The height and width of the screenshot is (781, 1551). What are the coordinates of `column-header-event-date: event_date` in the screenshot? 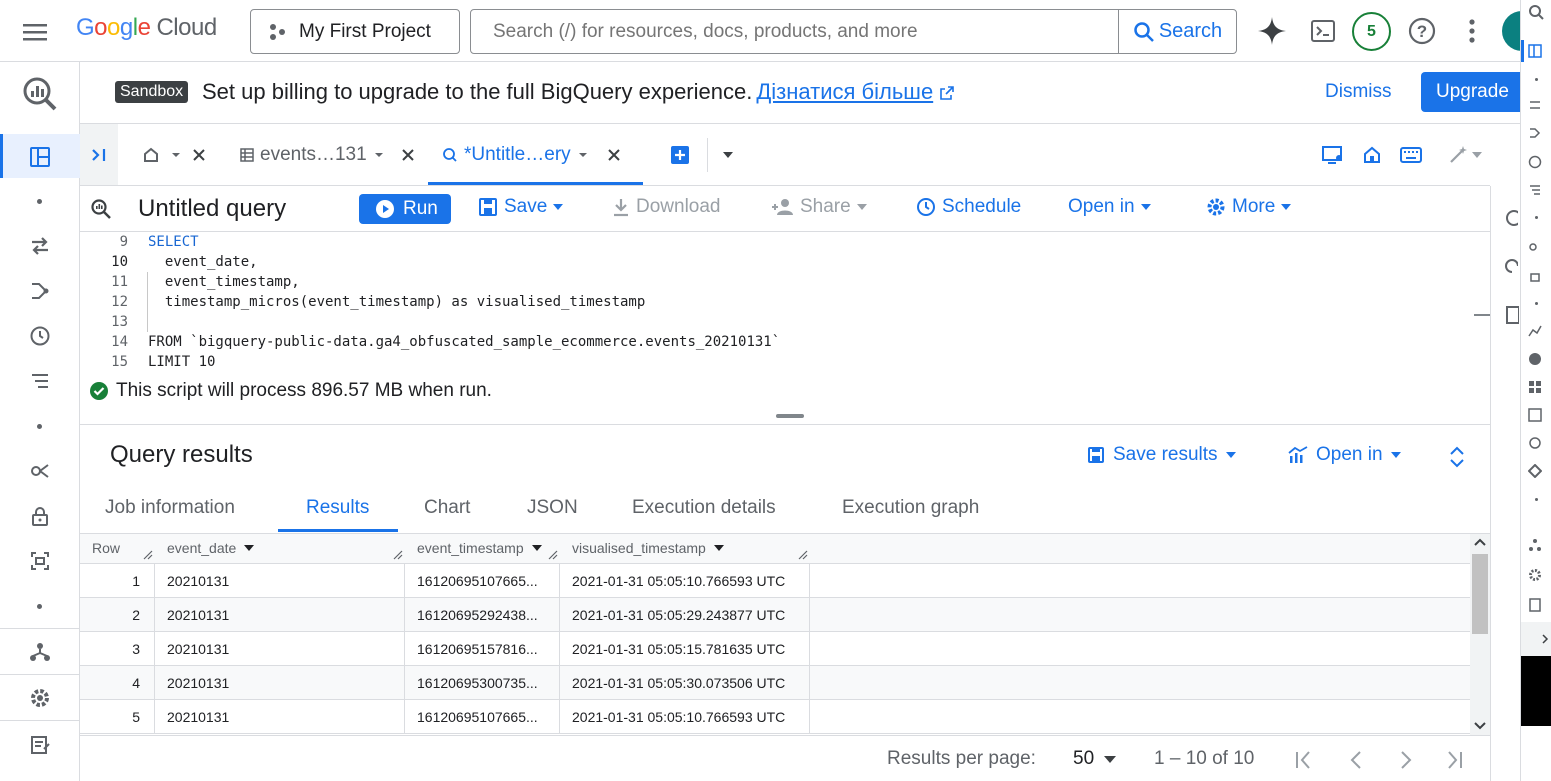 It's located at (211, 548).